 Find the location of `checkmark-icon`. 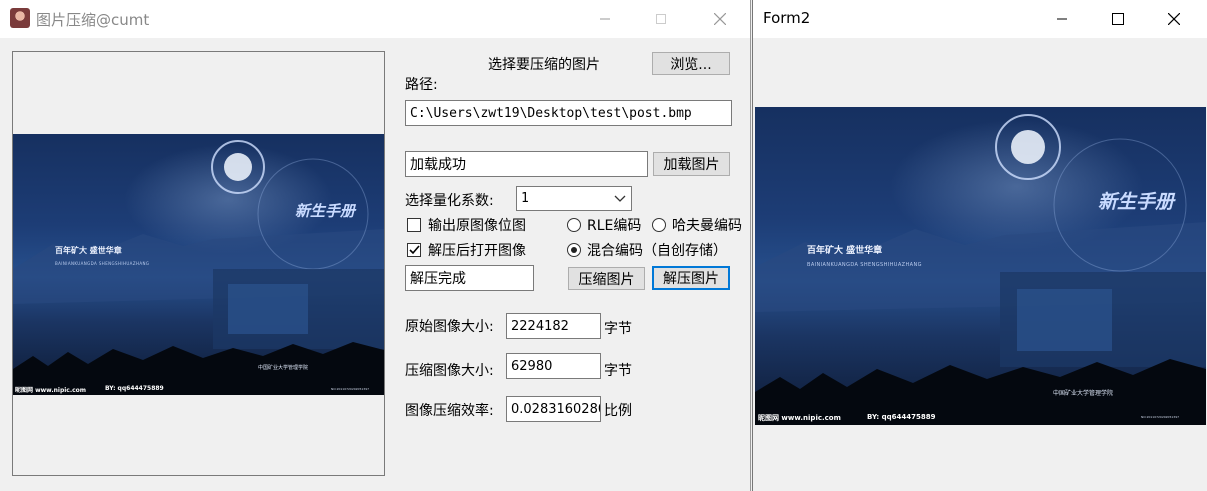

checkmark-icon is located at coordinates (414, 250).